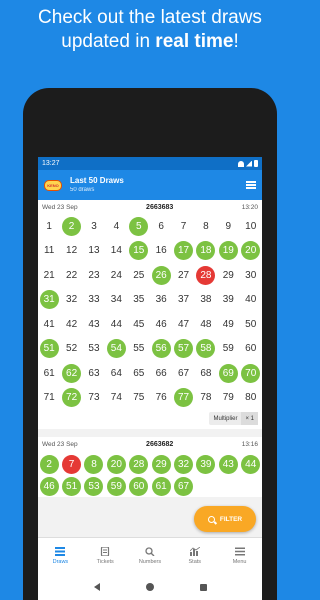 This screenshot has width=320, height=600. What do you see at coordinates (94, 324) in the screenshot?
I see `number-ball: 43` at bounding box center [94, 324].